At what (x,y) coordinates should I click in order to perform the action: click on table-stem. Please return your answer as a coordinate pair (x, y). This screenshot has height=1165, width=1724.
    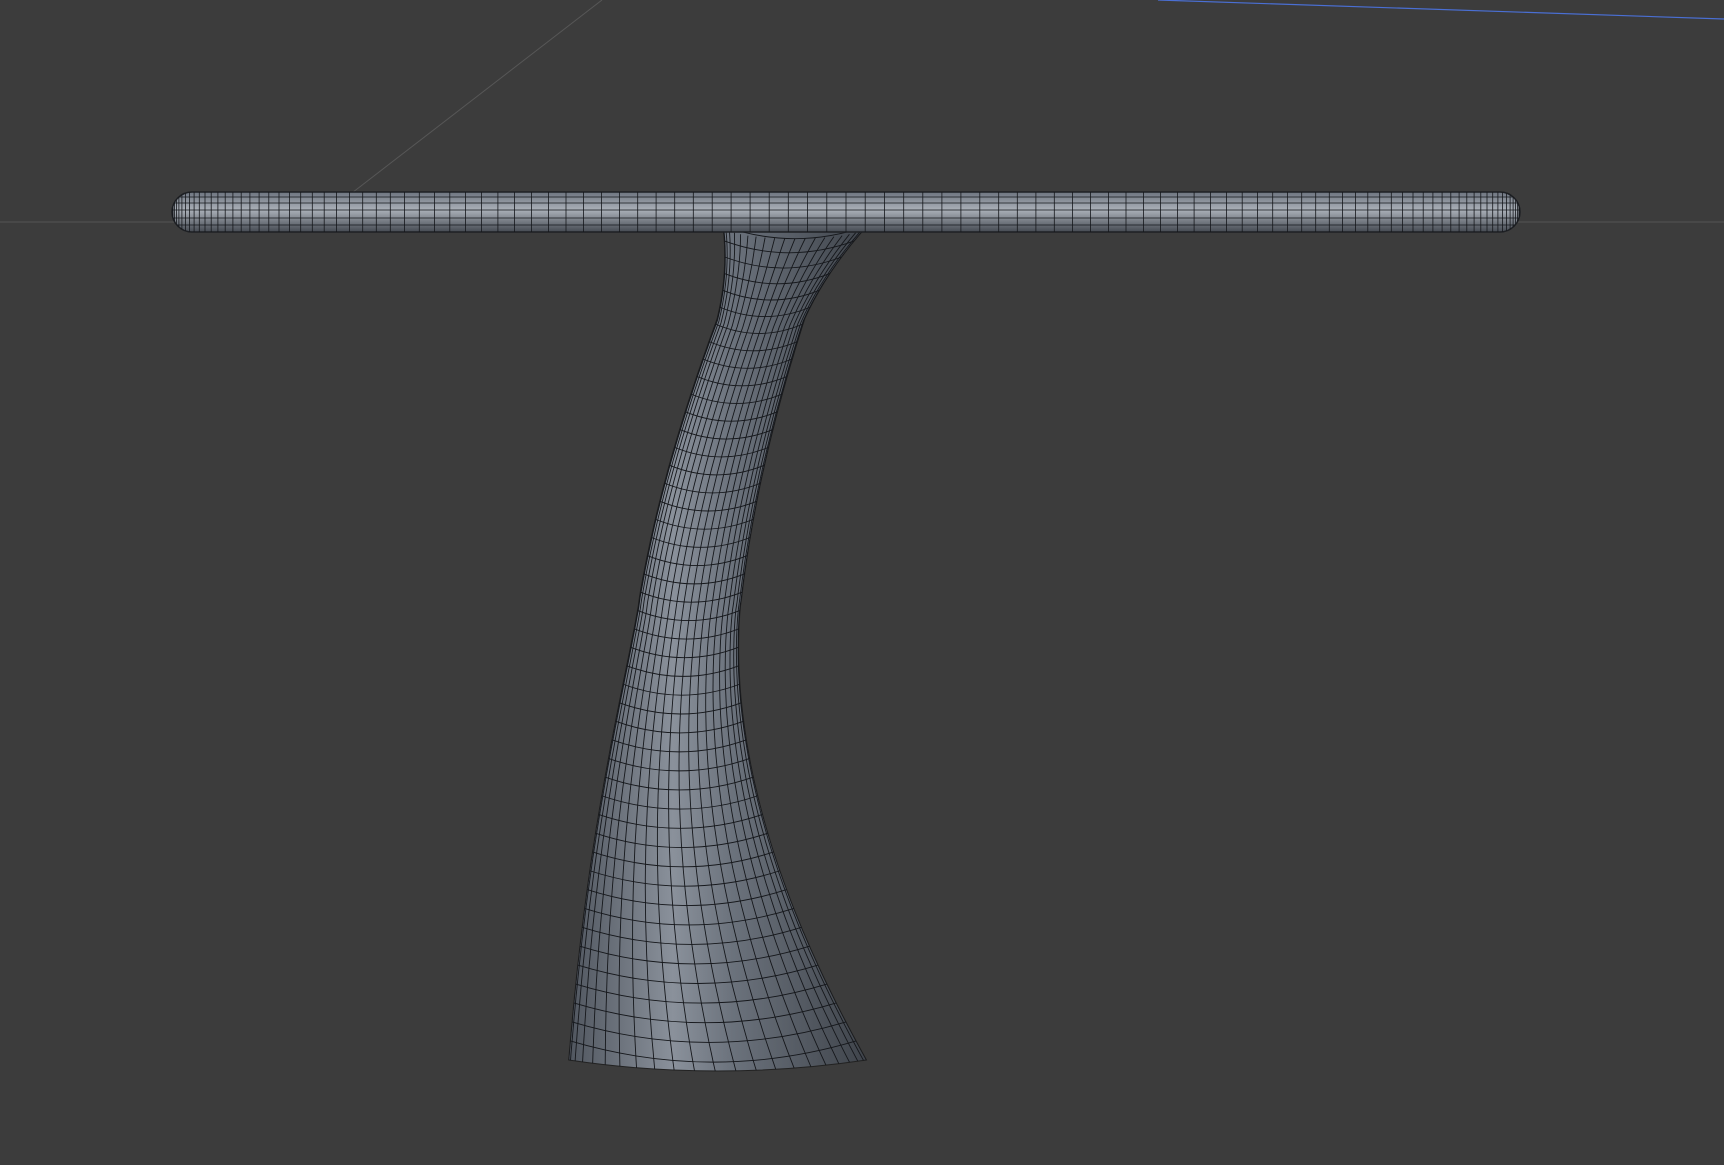
    Looking at the image, I should click on (718, 653).